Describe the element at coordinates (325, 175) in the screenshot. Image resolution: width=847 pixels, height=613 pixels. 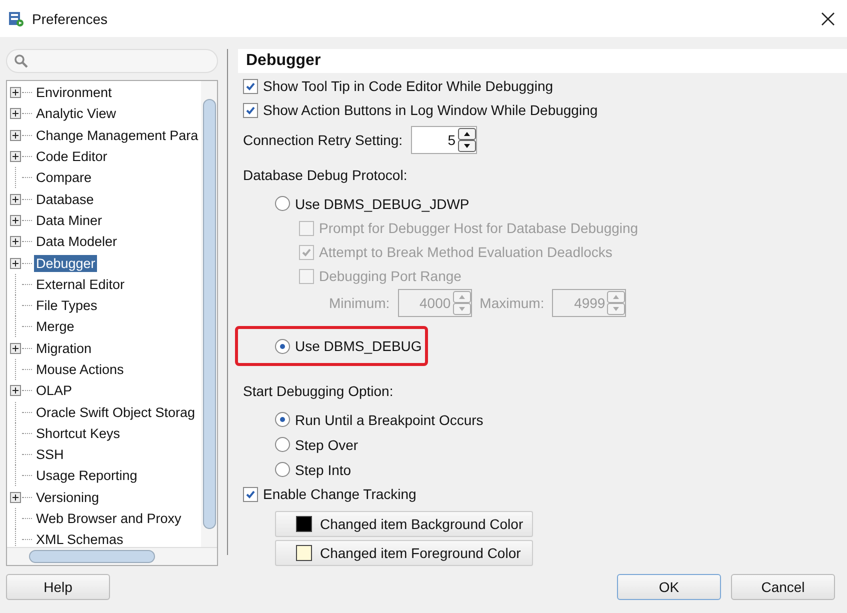
I see `section-label: Database Debug Protocol:` at that location.